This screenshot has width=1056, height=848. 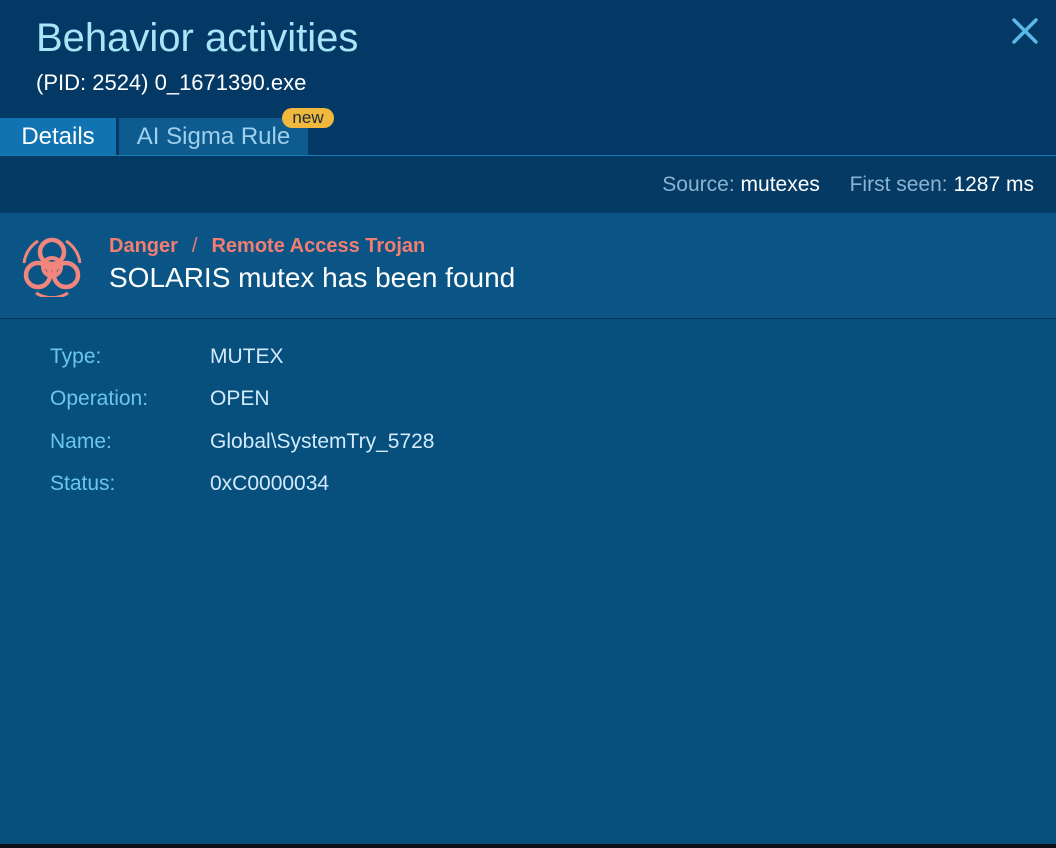 I want to click on source-value: mutexes, so click(x=780, y=184).